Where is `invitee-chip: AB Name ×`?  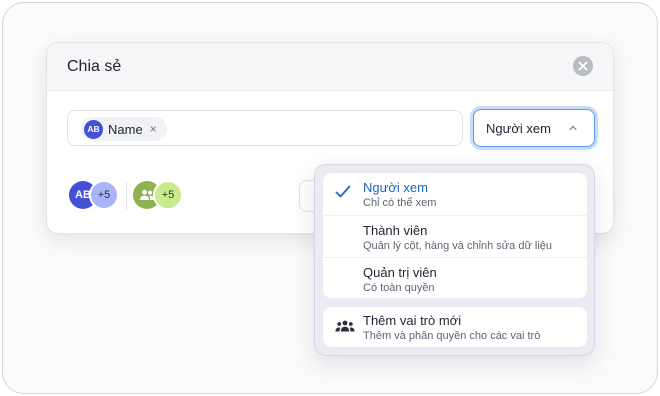 invitee-chip: AB Name × is located at coordinates (124, 129).